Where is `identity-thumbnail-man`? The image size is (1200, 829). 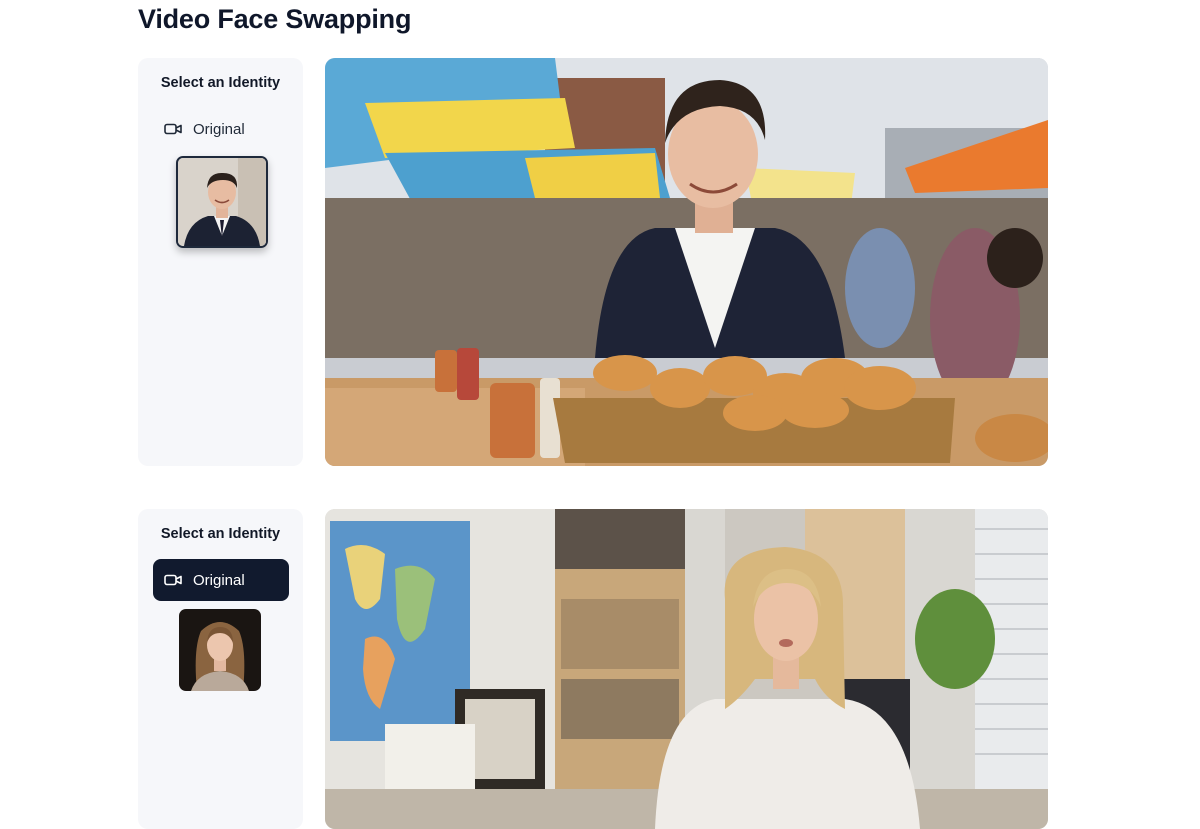
identity-thumbnail-man is located at coordinates (222, 202).